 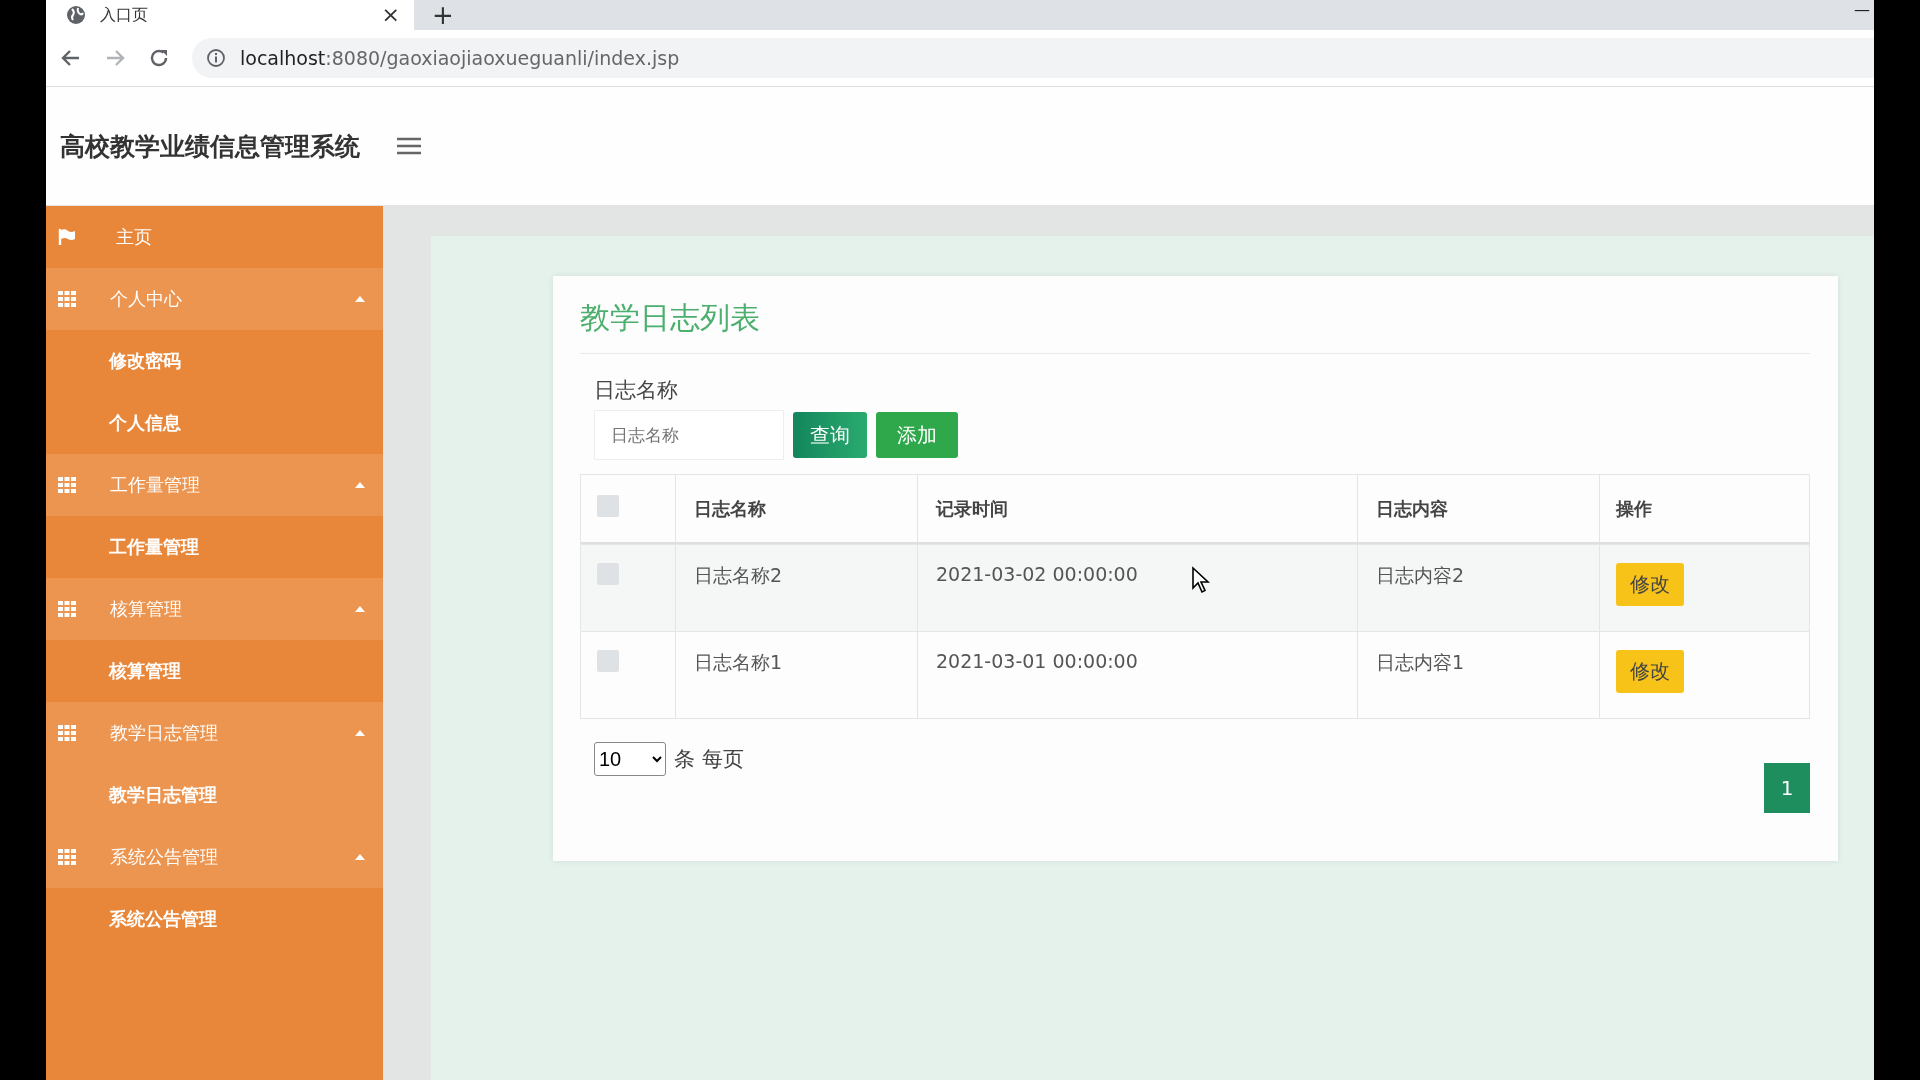 What do you see at coordinates (214, 795) in the screenshot?
I see `sidebar-subitem: 教学日志管理` at bounding box center [214, 795].